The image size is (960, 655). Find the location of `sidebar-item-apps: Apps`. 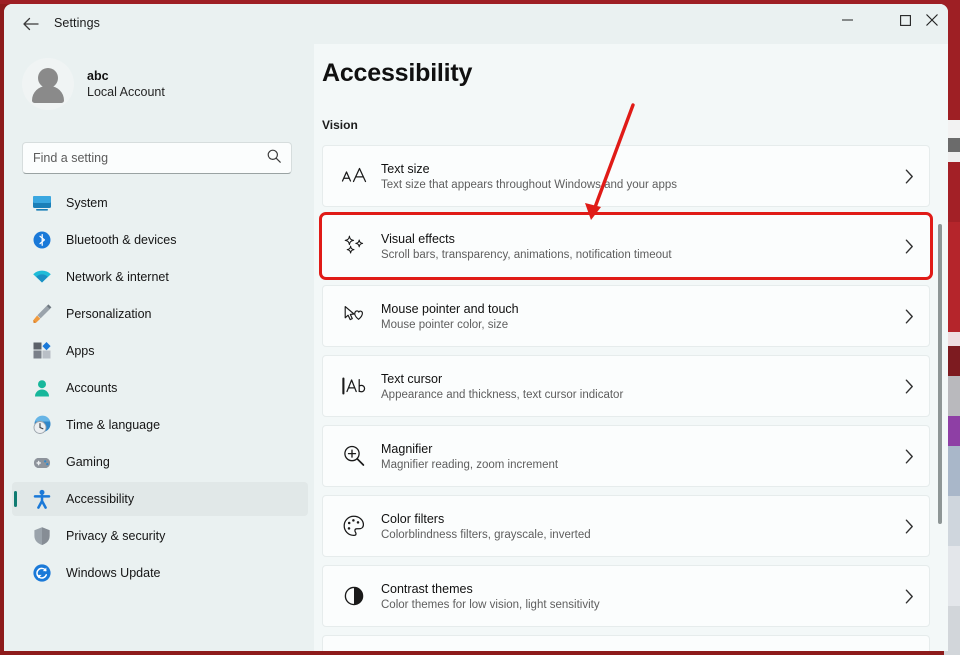

sidebar-item-apps: Apps is located at coordinates (160, 351).